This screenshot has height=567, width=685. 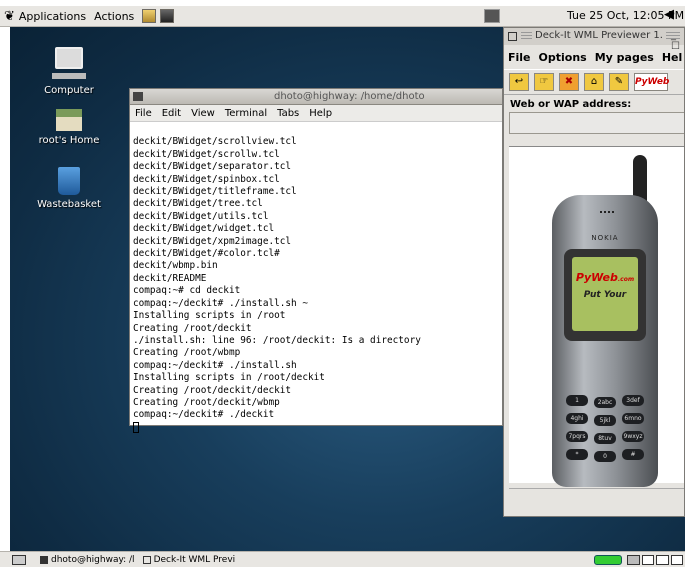 What do you see at coordinates (143, 113) in the screenshot?
I see `terminal-menu-file: File` at bounding box center [143, 113].